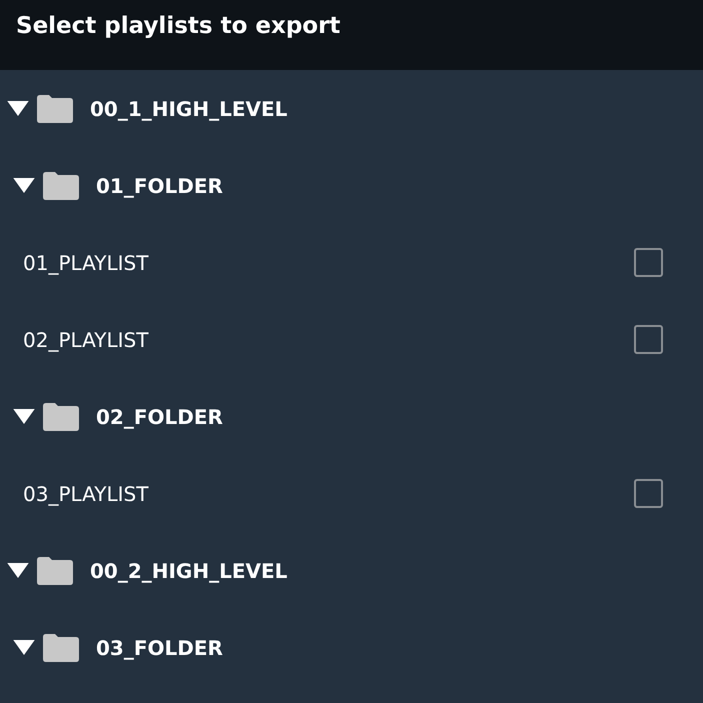  I want to click on playlist-name: 02_PLAYLIST, so click(85, 340).